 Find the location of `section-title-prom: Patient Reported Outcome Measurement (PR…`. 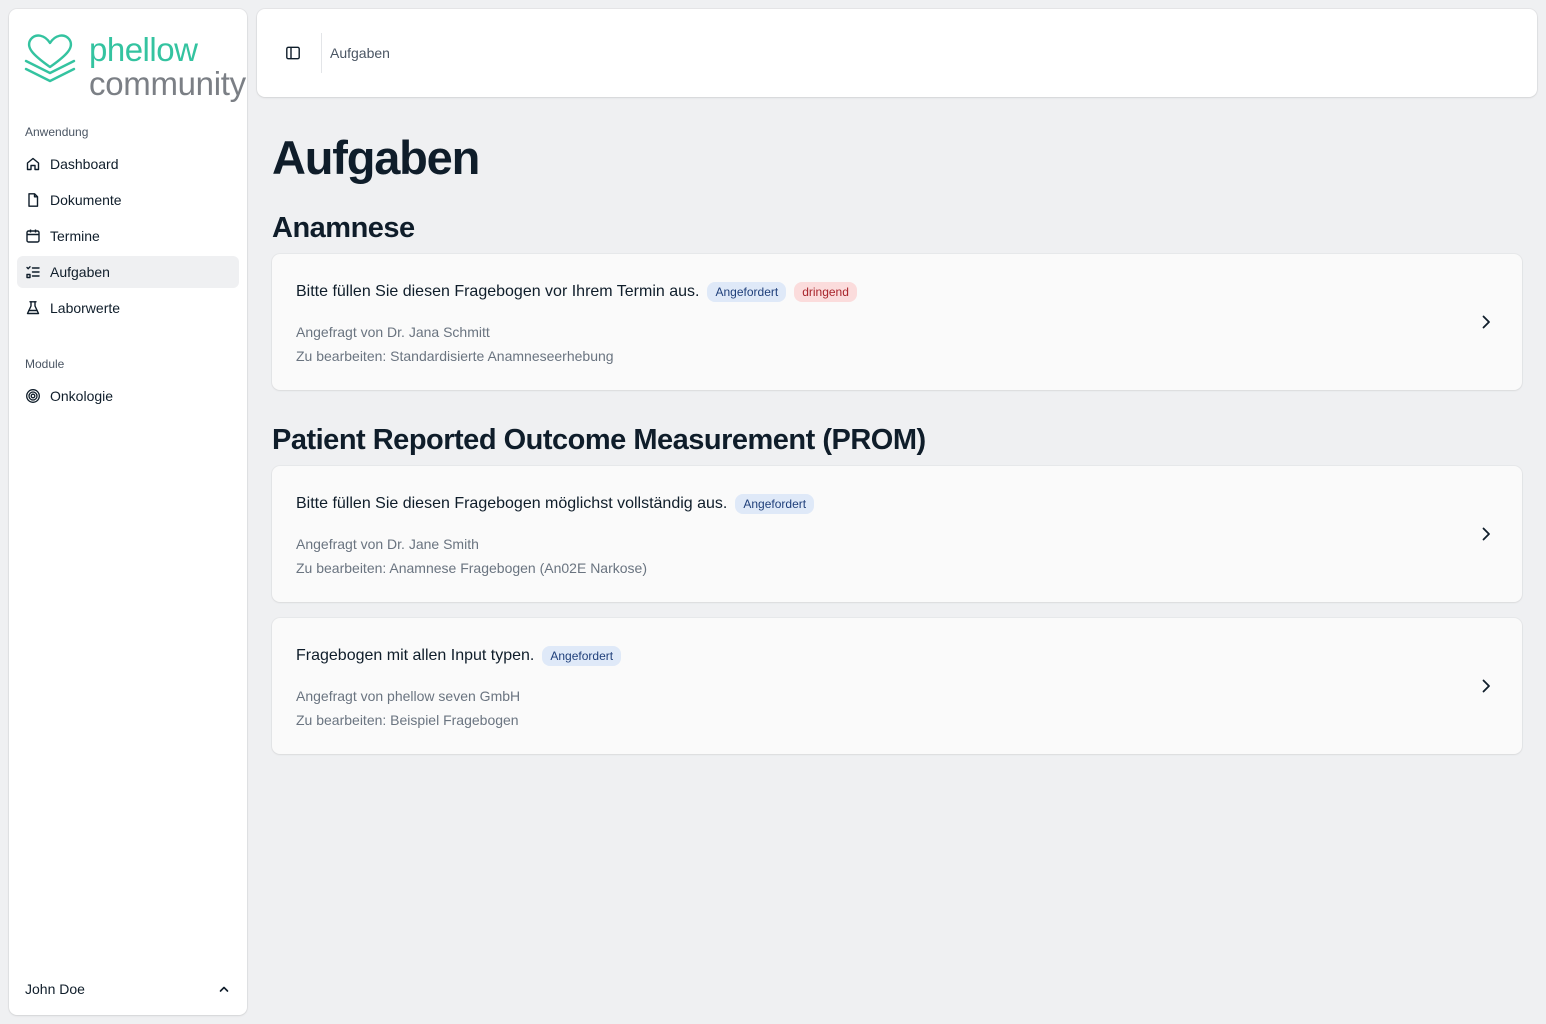

section-title-prom: Patient Reported Outcome Measurement (PR… is located at coordinates (599, 440).